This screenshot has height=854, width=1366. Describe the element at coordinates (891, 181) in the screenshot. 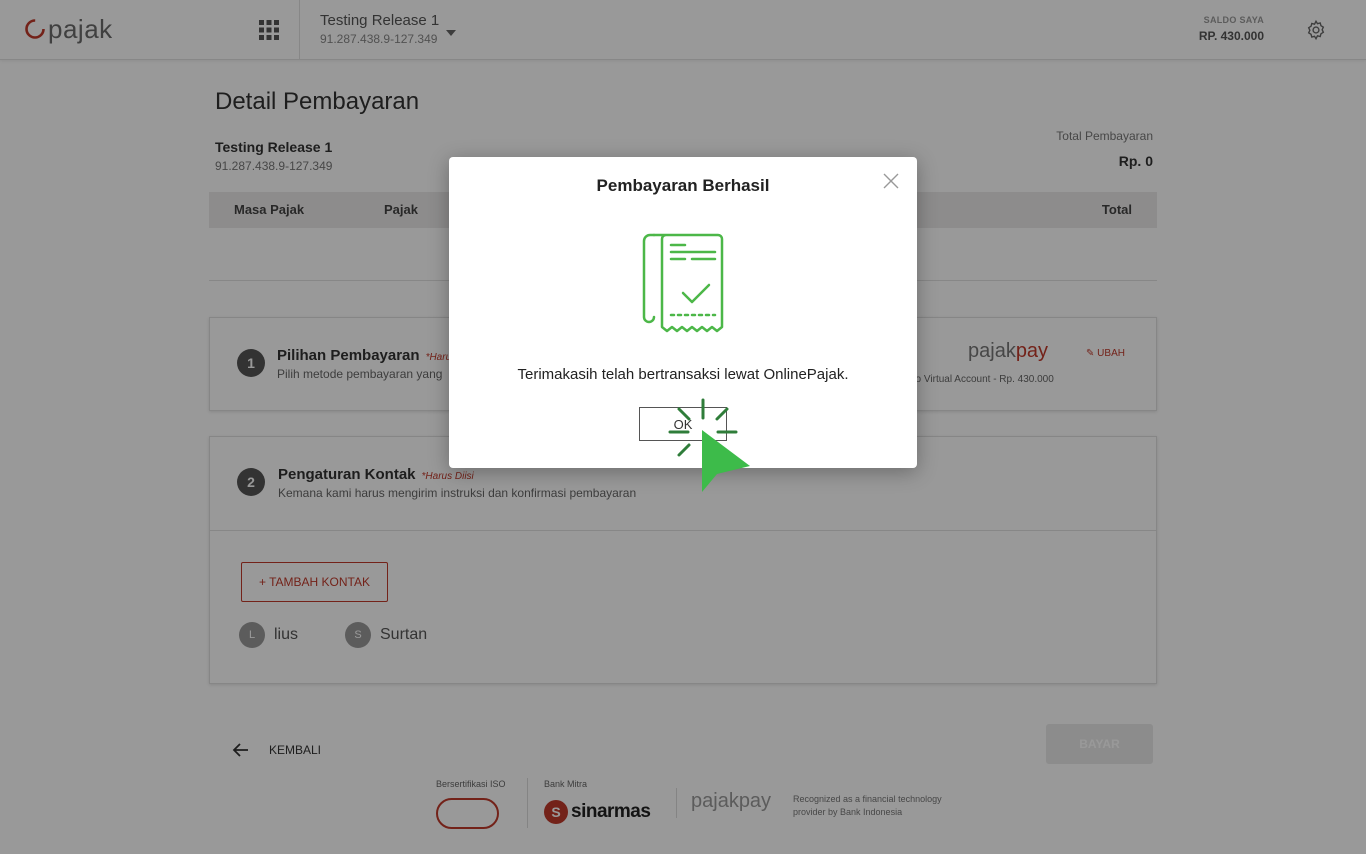

I see `close-icon` at that location.